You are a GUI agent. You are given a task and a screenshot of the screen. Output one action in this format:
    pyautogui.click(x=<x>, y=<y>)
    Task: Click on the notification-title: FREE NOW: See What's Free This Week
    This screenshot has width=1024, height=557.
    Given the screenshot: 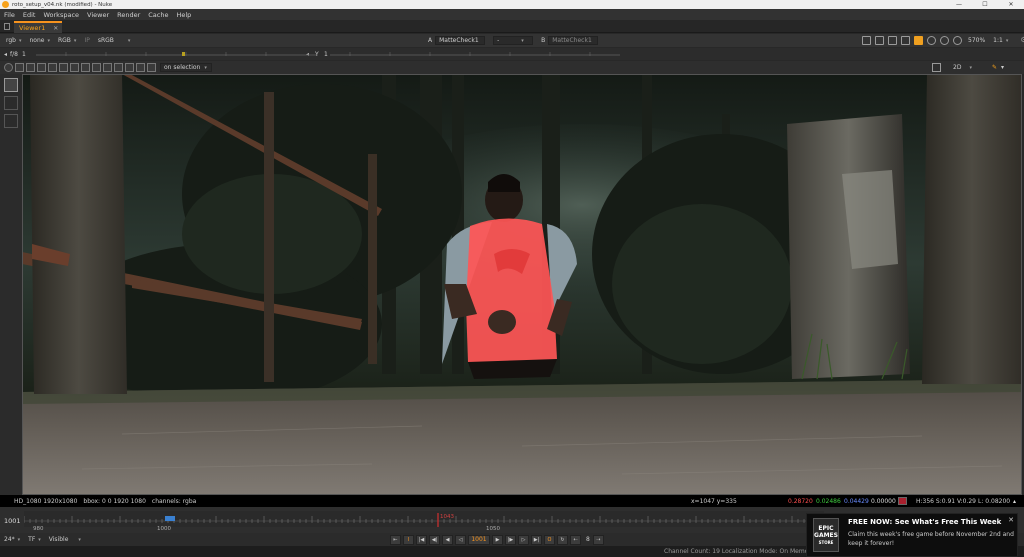 What is the action you would take?
    pyautogui.click(x=925, y=522)
    